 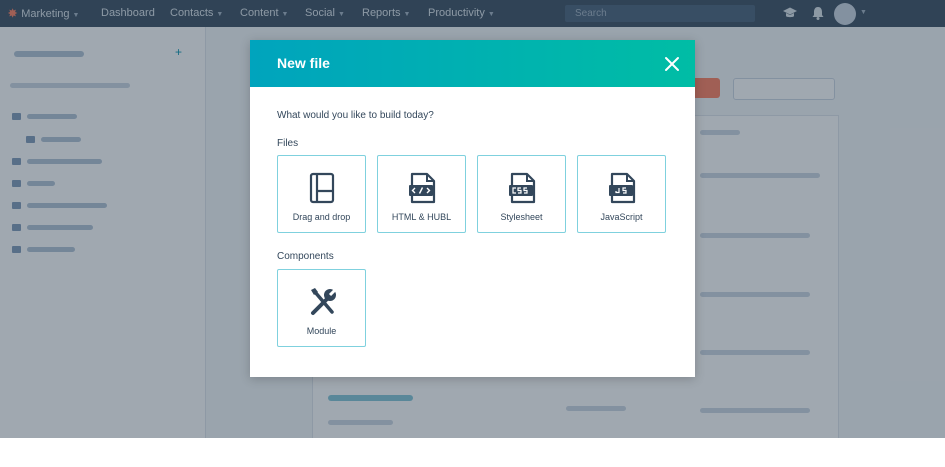 What do you see at coordinates (321, 331) in the screenshot?
I see `tile-label: Module` at bounding box center [321, 331].